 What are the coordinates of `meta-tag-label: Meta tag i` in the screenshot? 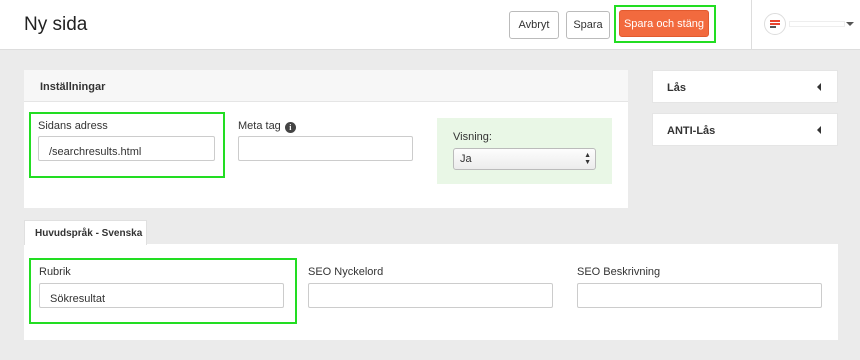 It's located at (267, 126).